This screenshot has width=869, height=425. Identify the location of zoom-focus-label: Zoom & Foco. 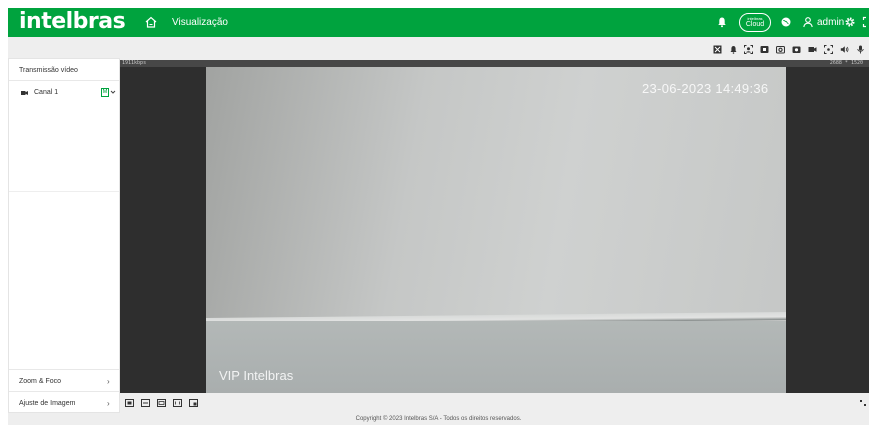
(40, 381).